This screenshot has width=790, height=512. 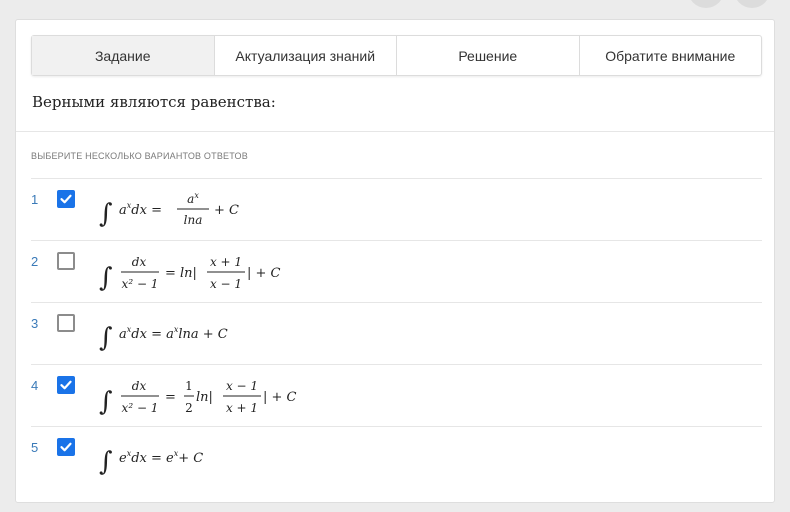 What do you see at coordinates (139, 156) in the screenshot?
I see `instruction-label: ВЫБЕРИТЕ НЕСКОЛЬКО ВАРИАНТОВ ОТВЕТОВ` at bounding box center [139, 156].